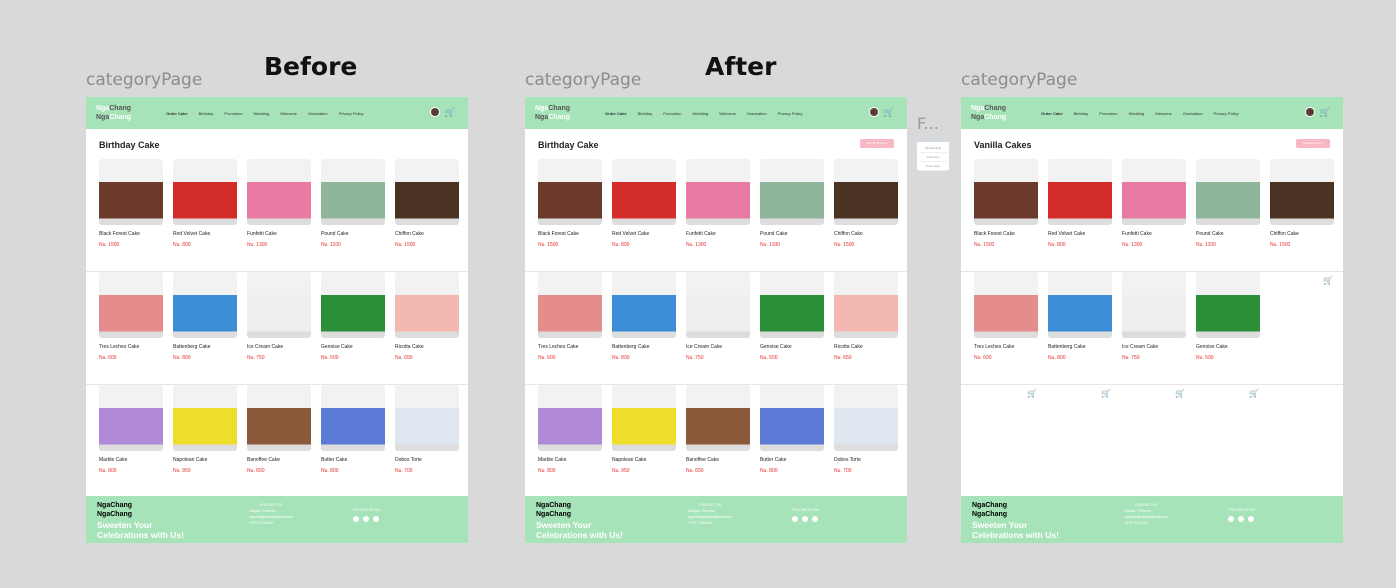 The width and height of the screenshot is (1396, 588). I want to click on product-card: Tres Leches CakeNu. 600🛒, so click(570, 335).